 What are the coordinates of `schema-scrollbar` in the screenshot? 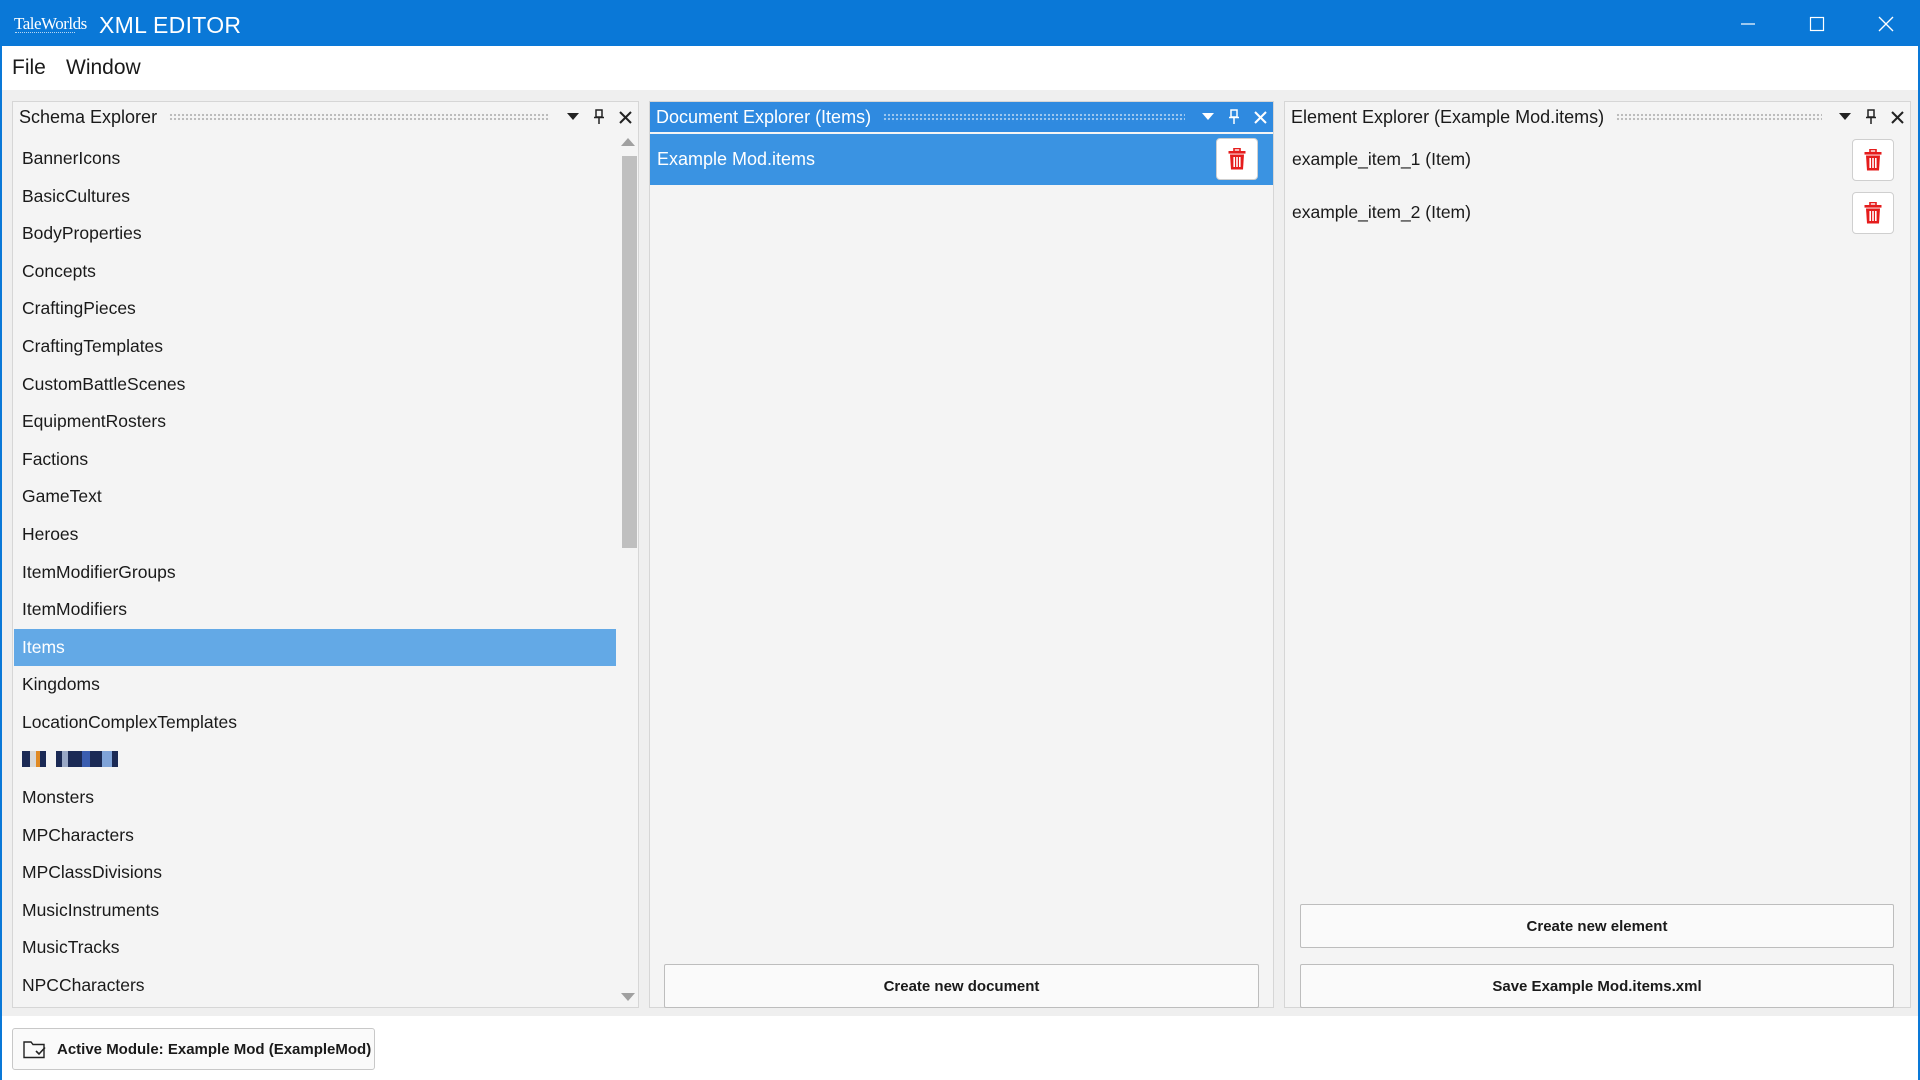 It's located at (628, 569).